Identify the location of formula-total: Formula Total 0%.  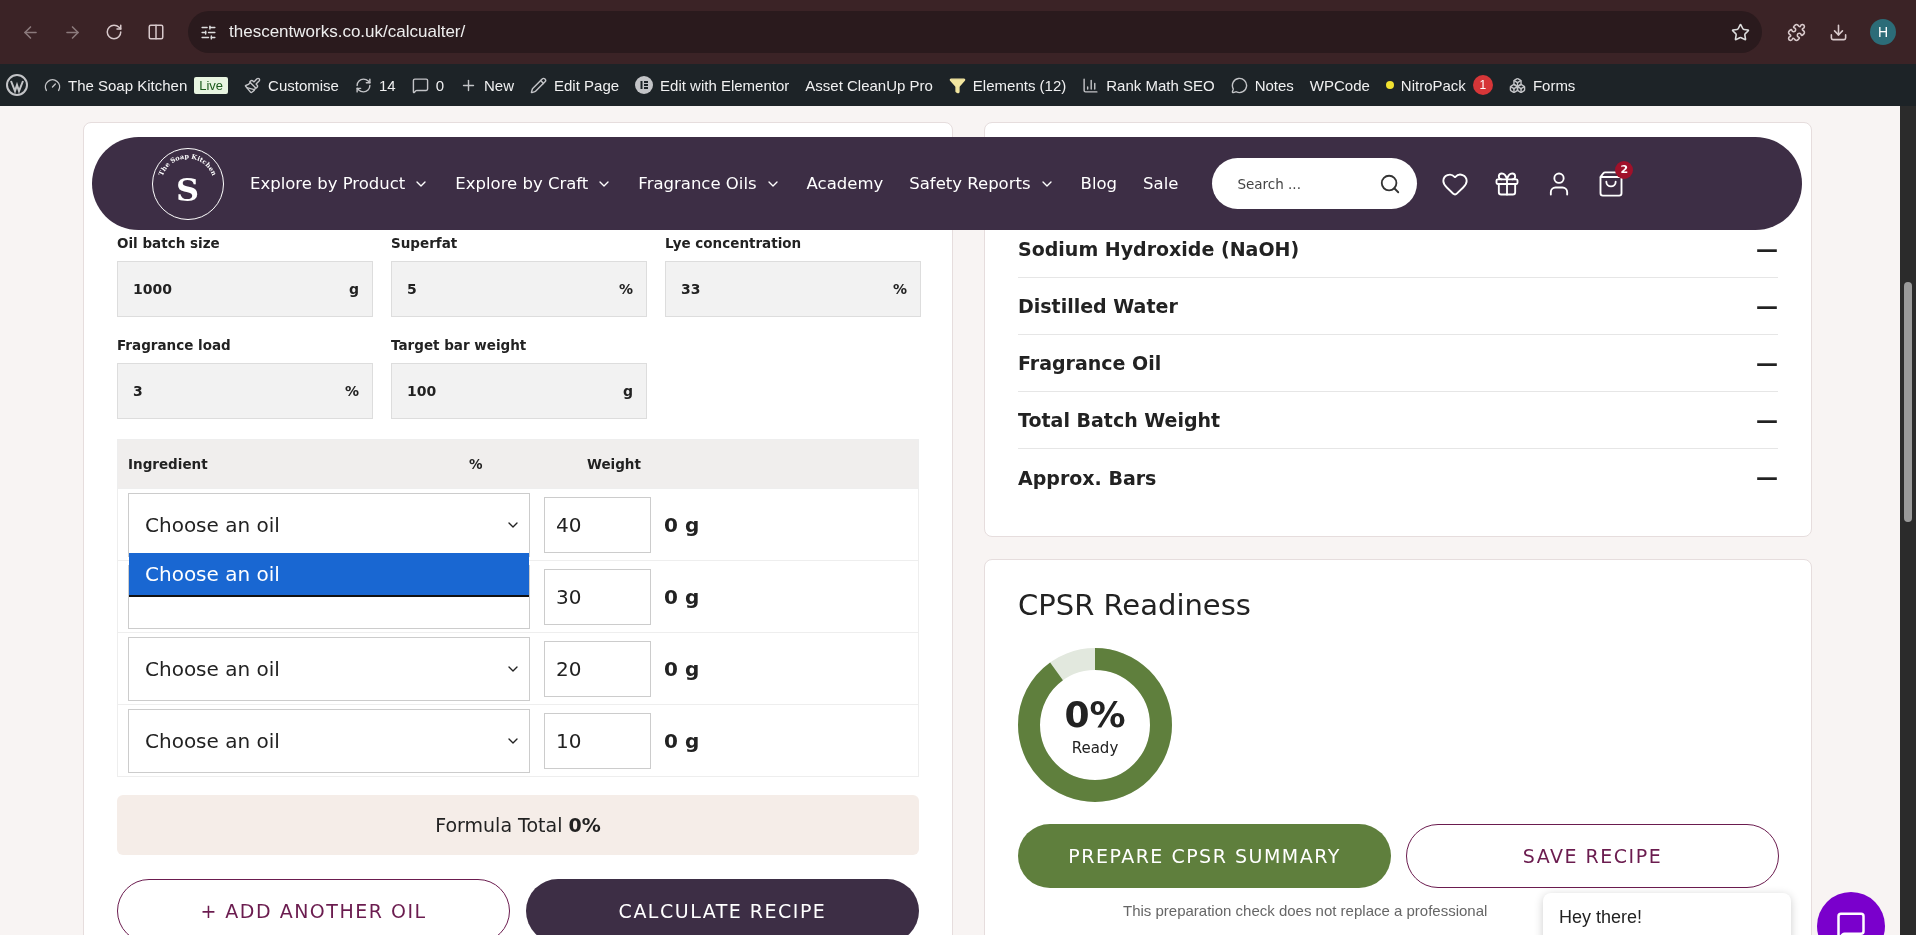
(518, 825).